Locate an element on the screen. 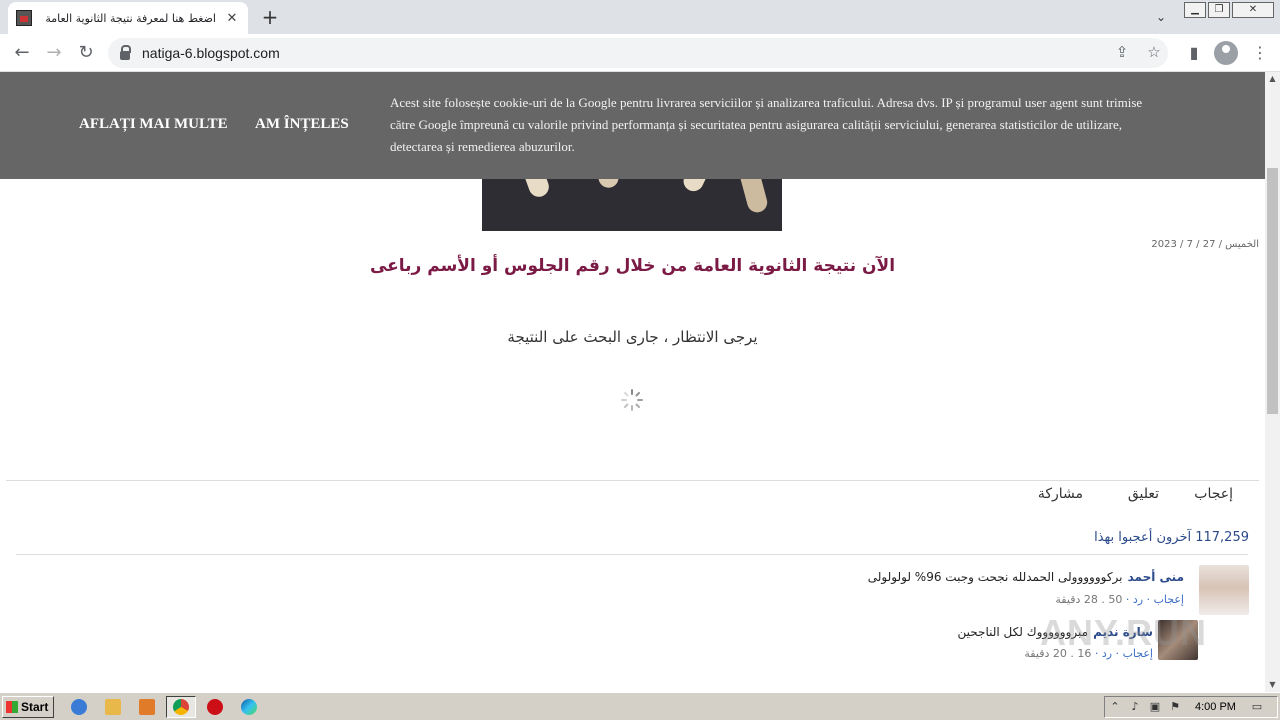 The image size is (1280, 720). forward-button: → is located at coordinates (54, 53).